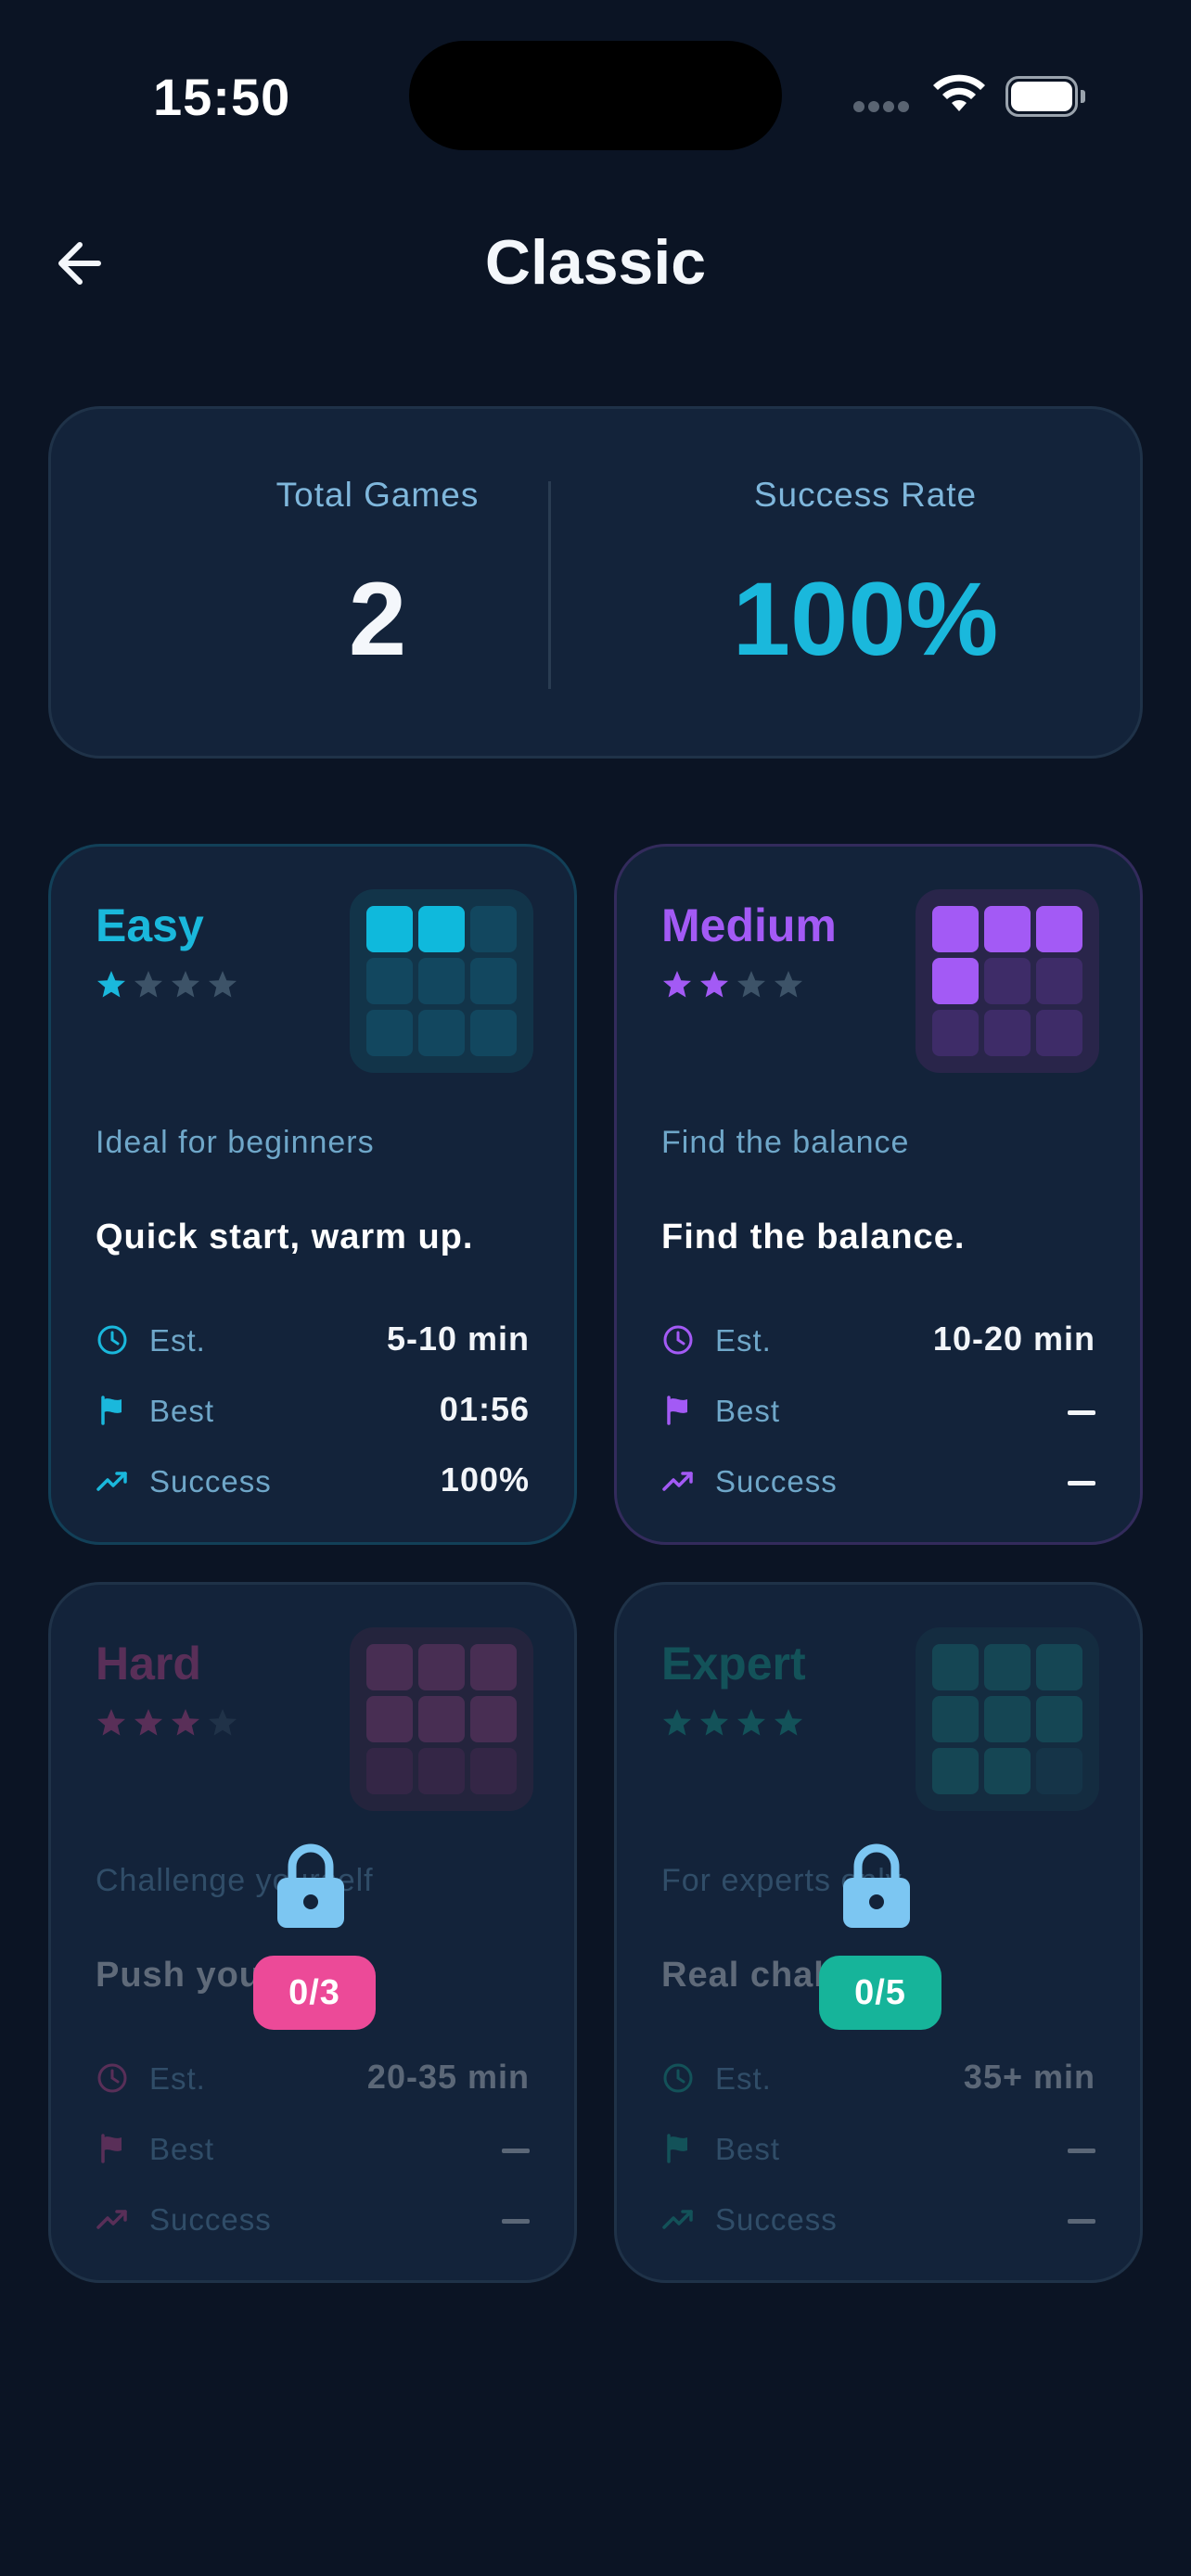 This screenshot has height=2576, width=1191. What do you see at coordinates (235, 1143) in the screenshot?
I see `level-tagline: Ideal for beginners` at bounding box center [235, 1143].